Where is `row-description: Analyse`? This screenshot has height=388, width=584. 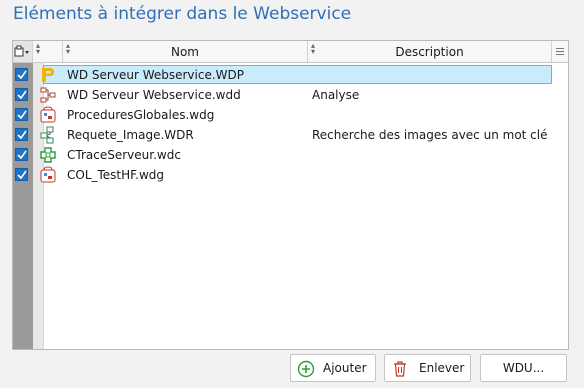
row-description: Analyse is located at coordinates (336, 95).